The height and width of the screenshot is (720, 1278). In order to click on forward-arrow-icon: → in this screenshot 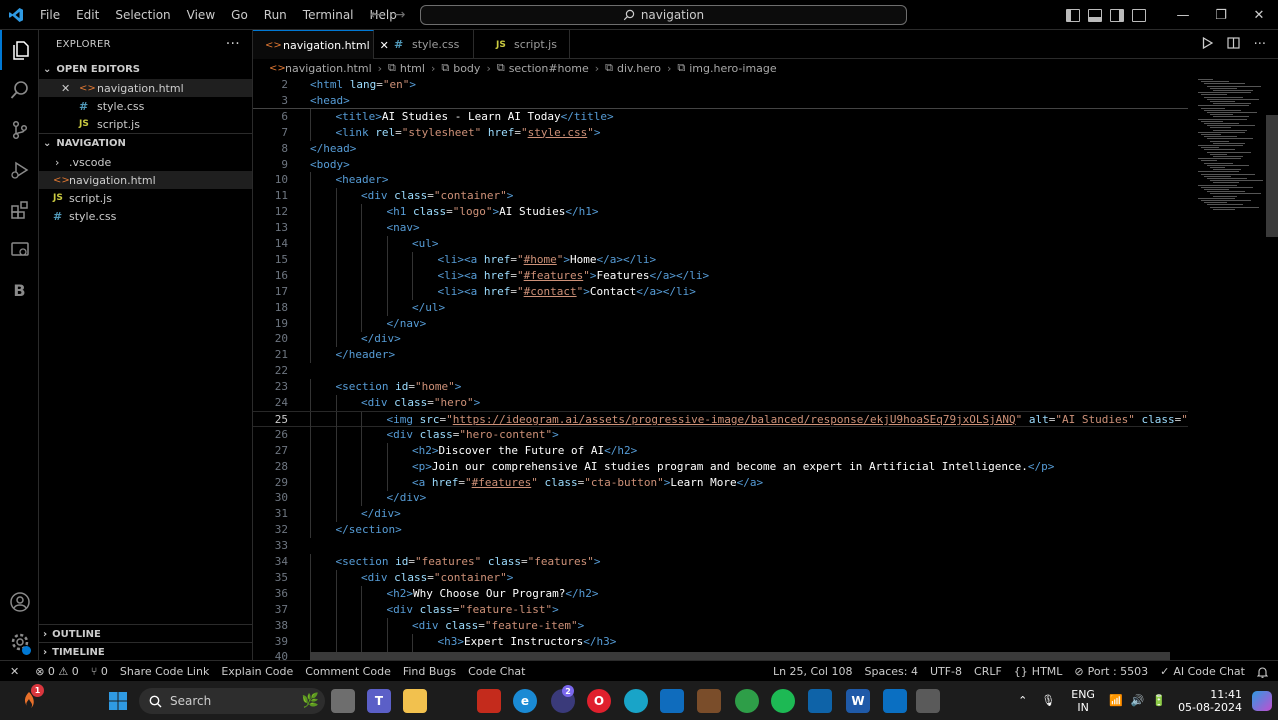, I will do `click(400, 15)`.